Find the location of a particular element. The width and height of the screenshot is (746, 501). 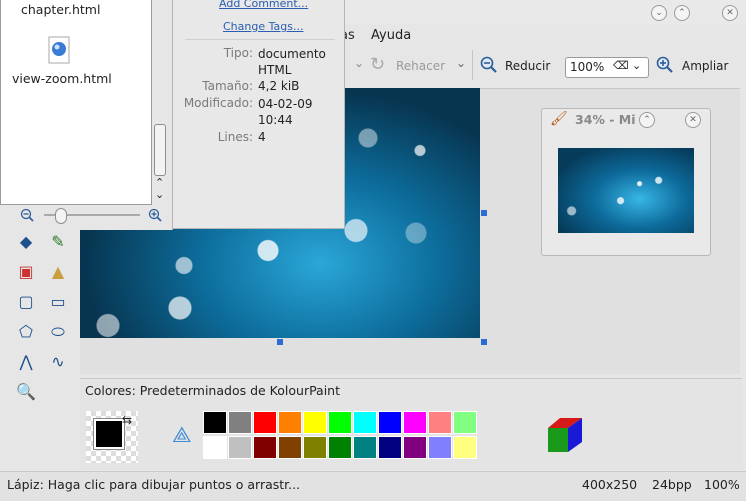

polyline-icon: ⋀ is located at coordinates (26, 362).